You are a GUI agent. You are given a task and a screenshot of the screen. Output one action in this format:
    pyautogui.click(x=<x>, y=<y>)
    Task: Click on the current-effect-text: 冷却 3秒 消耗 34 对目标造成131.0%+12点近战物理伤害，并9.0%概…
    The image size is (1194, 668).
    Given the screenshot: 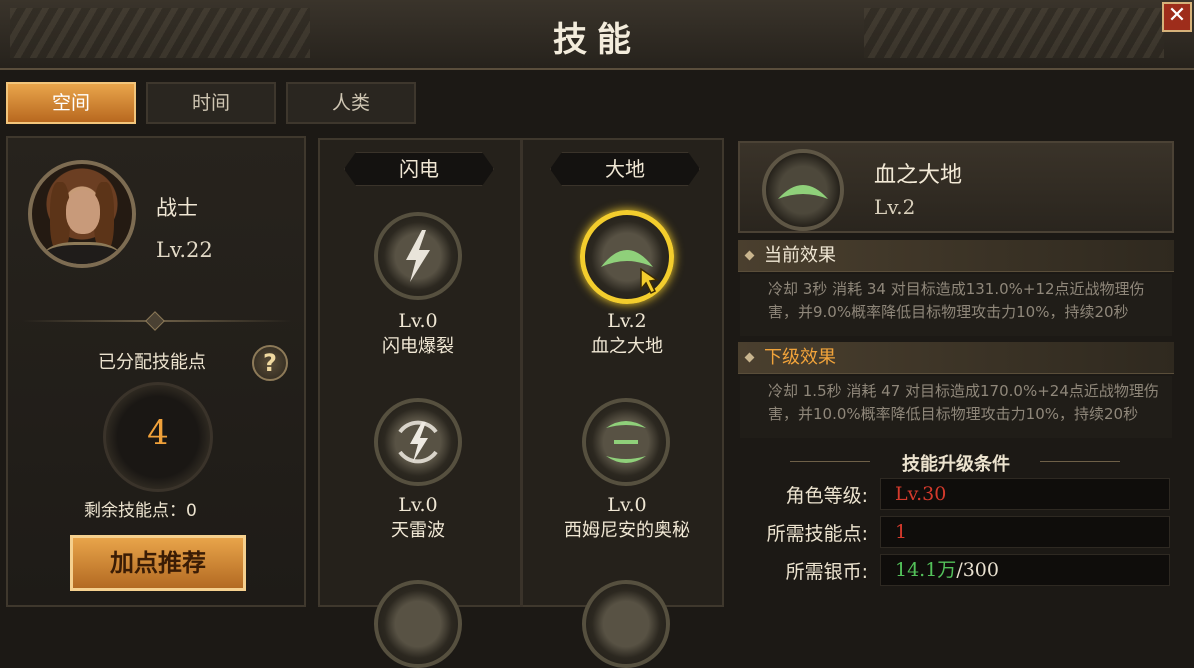 What is the action you would take?
    pyautogui.click(x=956, y=305)
    